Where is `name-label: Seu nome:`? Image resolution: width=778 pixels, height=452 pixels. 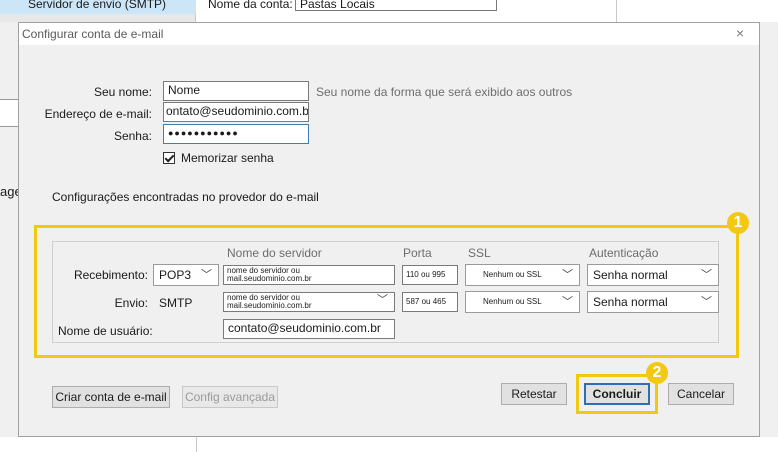 name-label: Seu nome: is located at coordinates (106, 92).